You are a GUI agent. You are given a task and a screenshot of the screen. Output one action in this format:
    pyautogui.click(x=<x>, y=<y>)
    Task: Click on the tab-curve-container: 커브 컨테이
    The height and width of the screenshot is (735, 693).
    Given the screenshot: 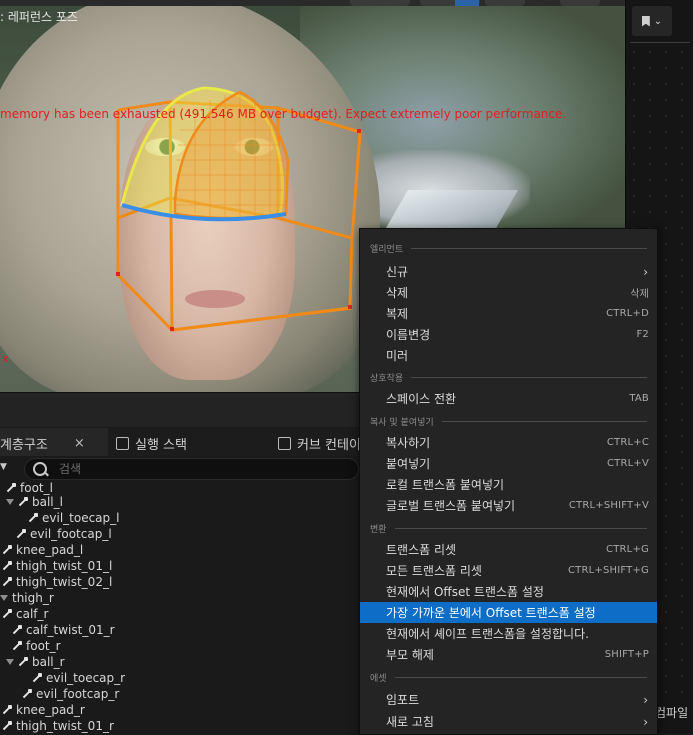 What is the action you would take?
    pyautogui.click(x=323, y=443)
    